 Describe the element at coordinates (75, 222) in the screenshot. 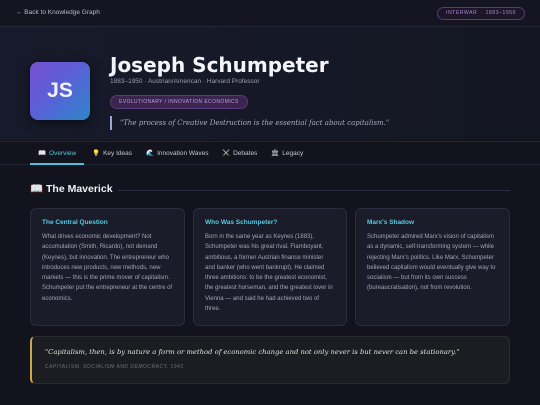

I see `card-title: The Central Question` at that location.